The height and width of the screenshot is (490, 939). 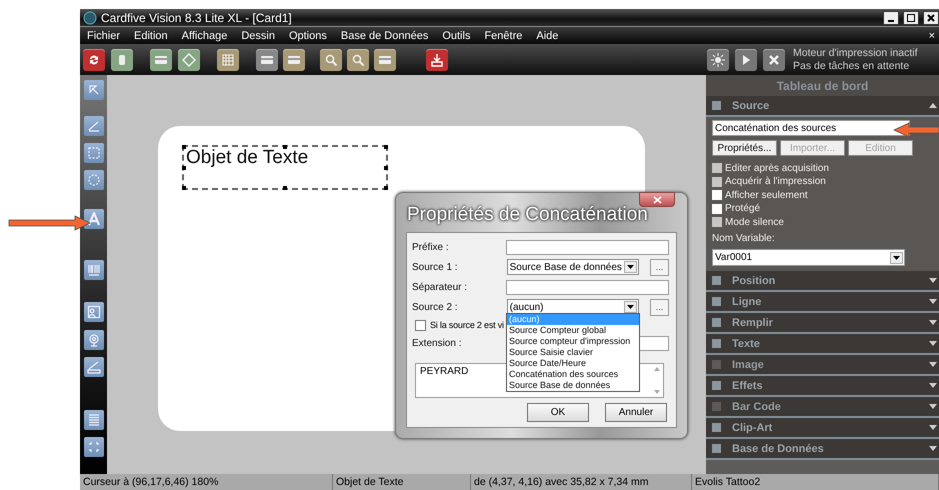 I want to click on scanner-icon, so click(x=93, y=367).